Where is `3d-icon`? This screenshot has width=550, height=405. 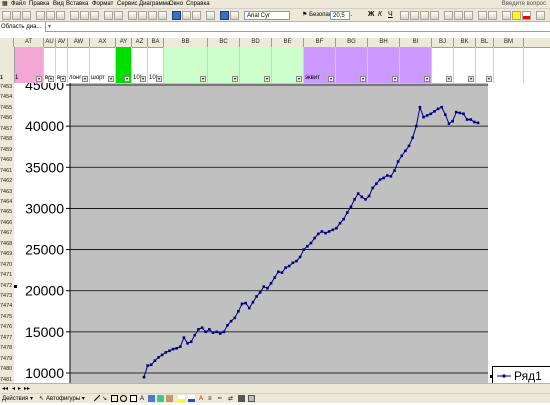 3d-icon is located at coordinates (251, 398).